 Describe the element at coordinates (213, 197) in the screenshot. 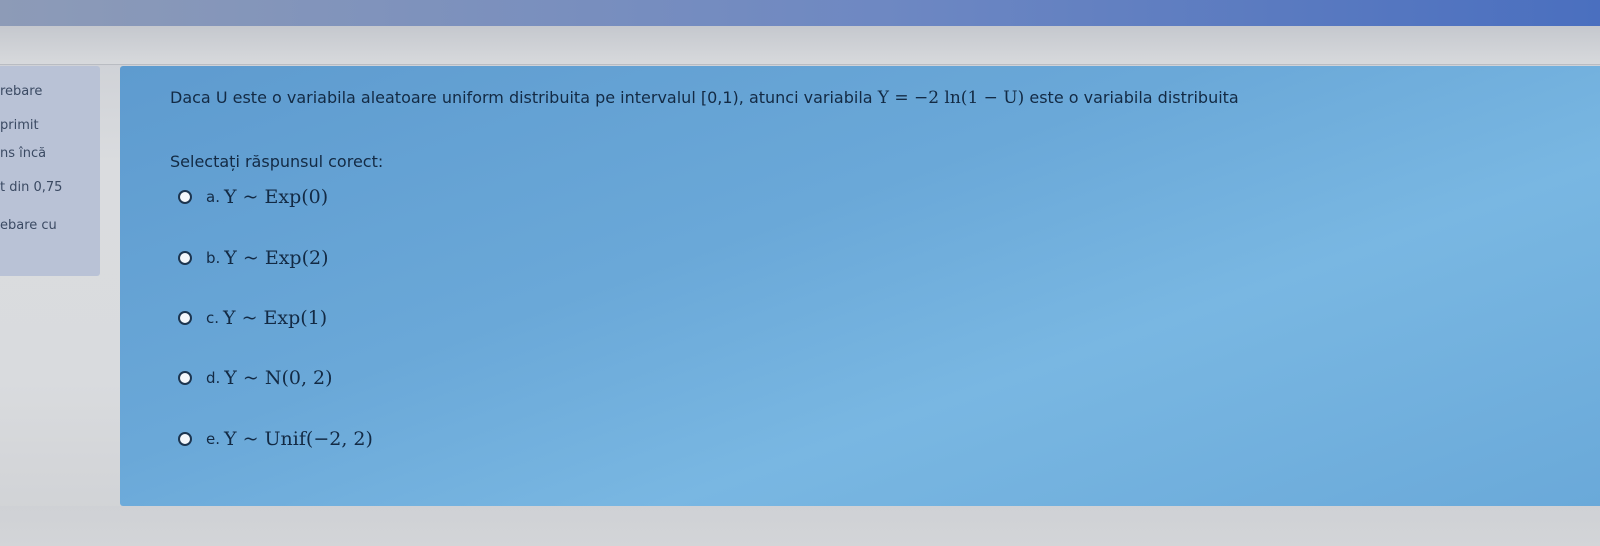

I see `option-letter: a.` at that location.